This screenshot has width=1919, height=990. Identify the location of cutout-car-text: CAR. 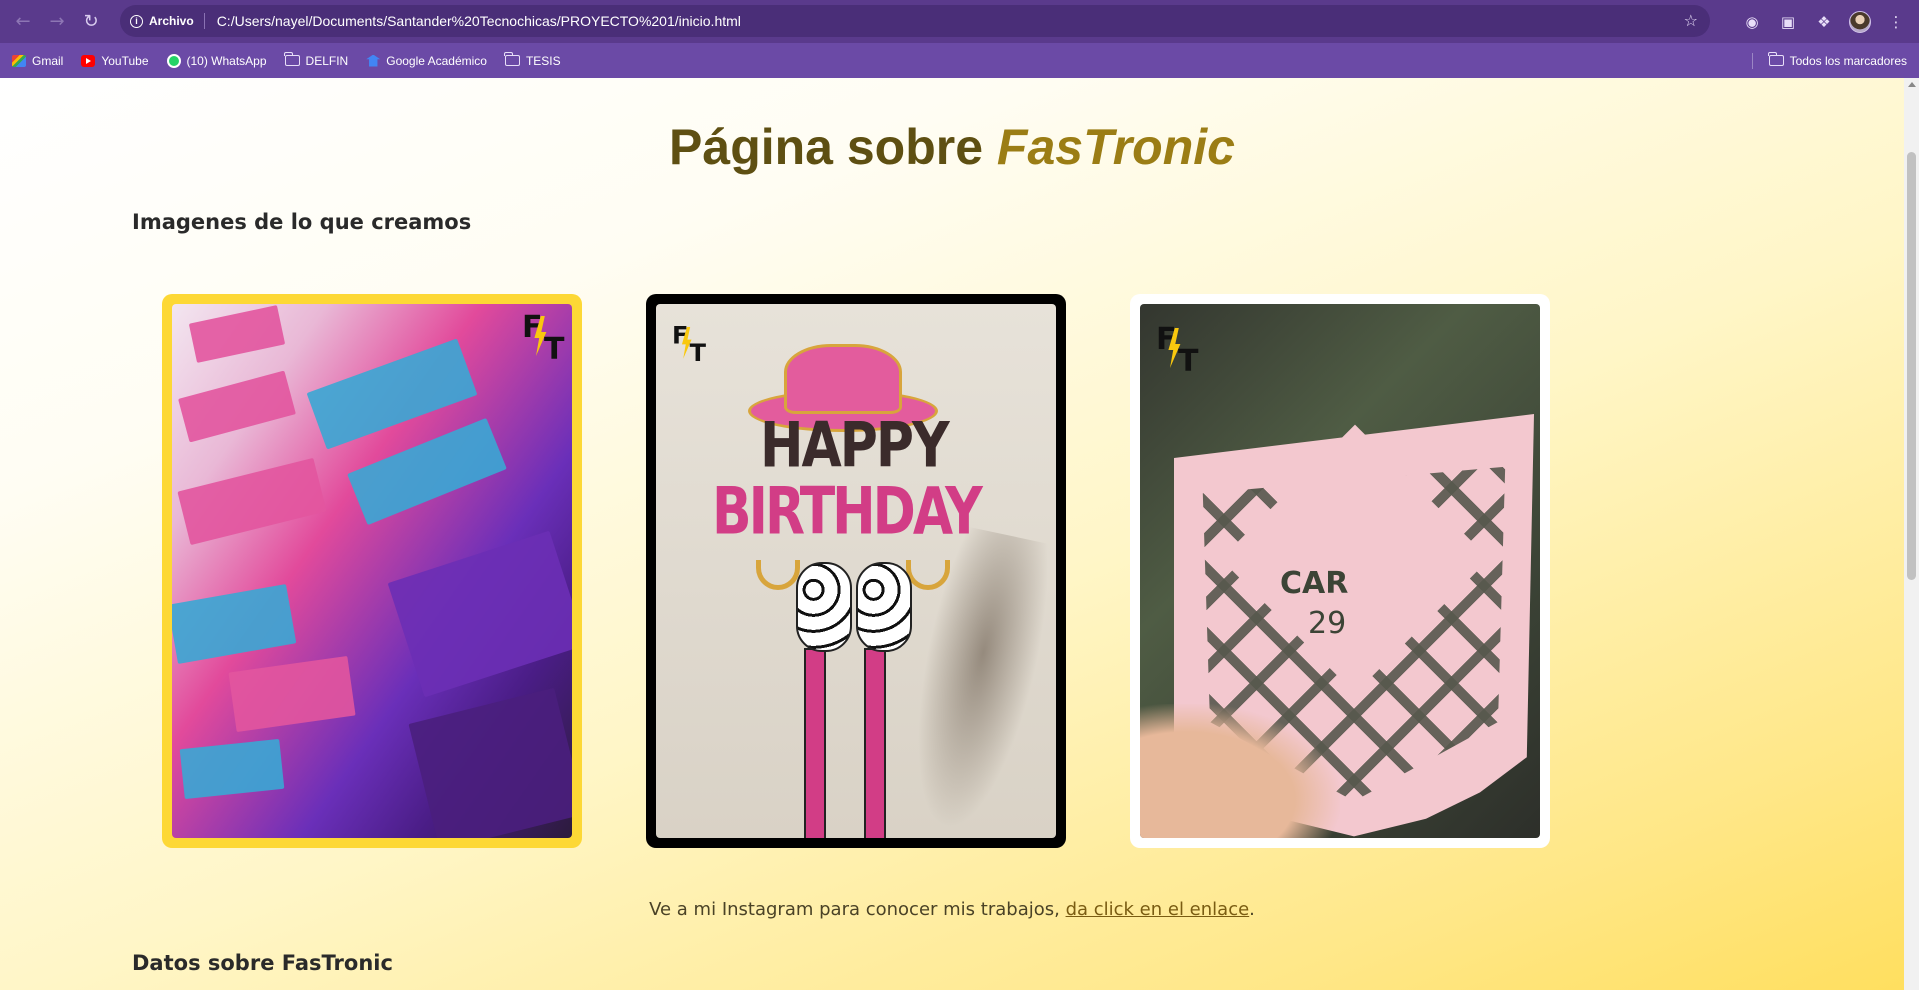
(1314, 583).